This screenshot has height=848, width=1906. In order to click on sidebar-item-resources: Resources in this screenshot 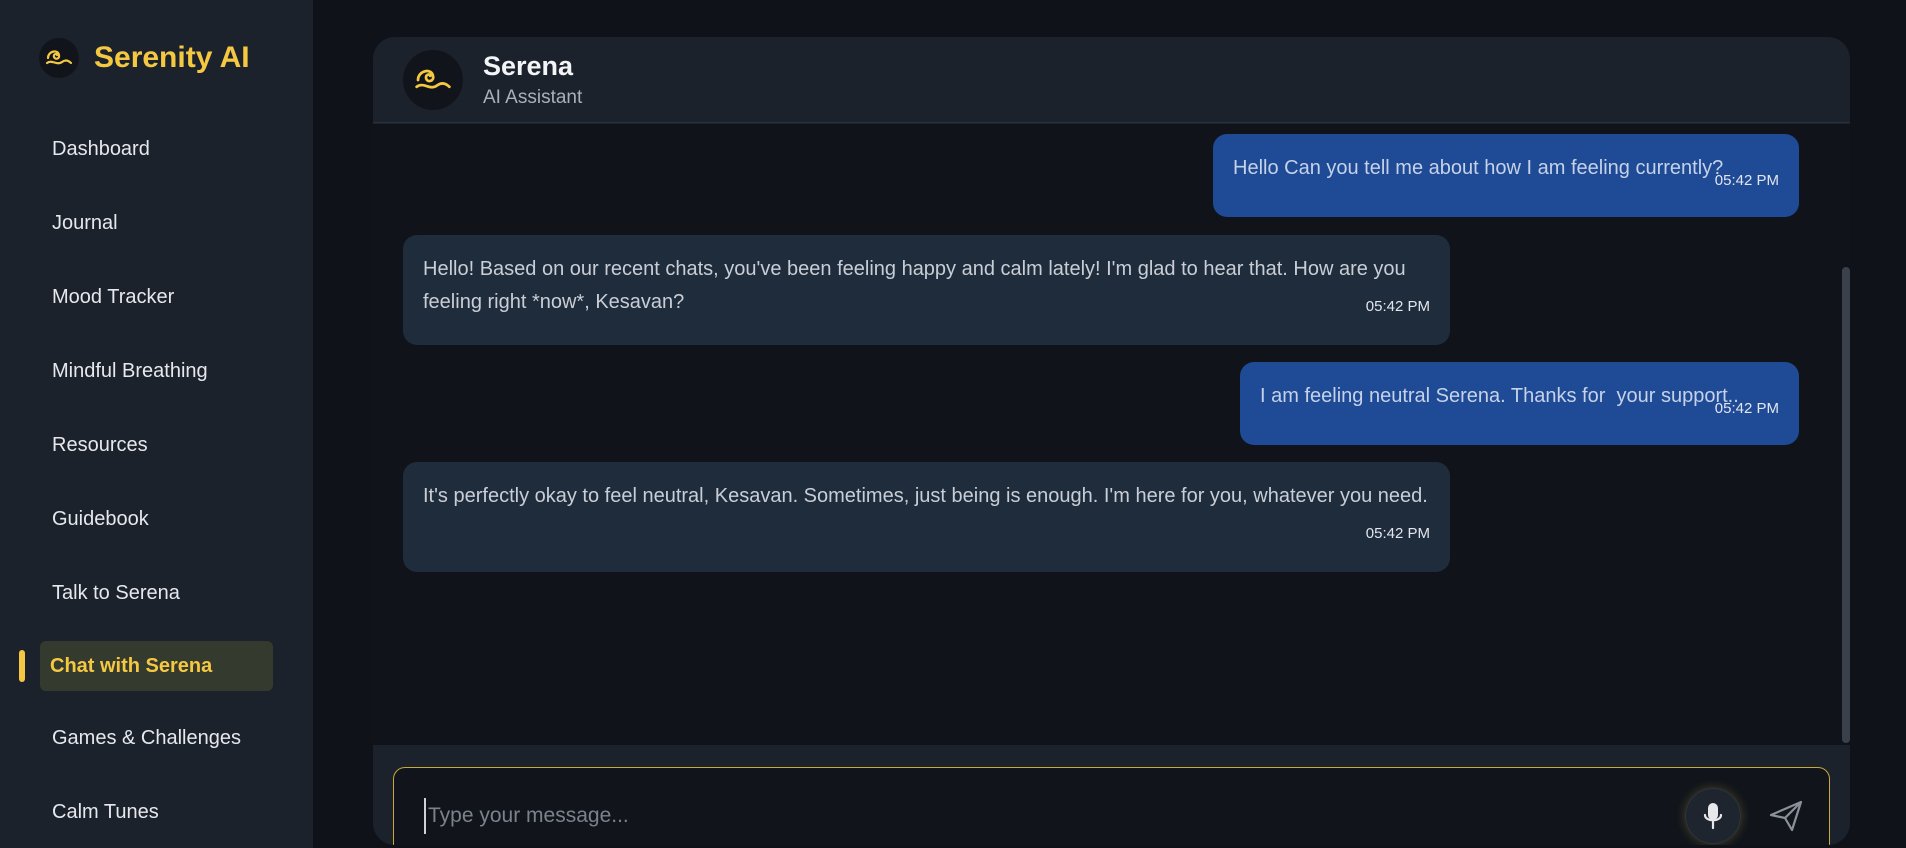, I will do `click(100, 445)`.